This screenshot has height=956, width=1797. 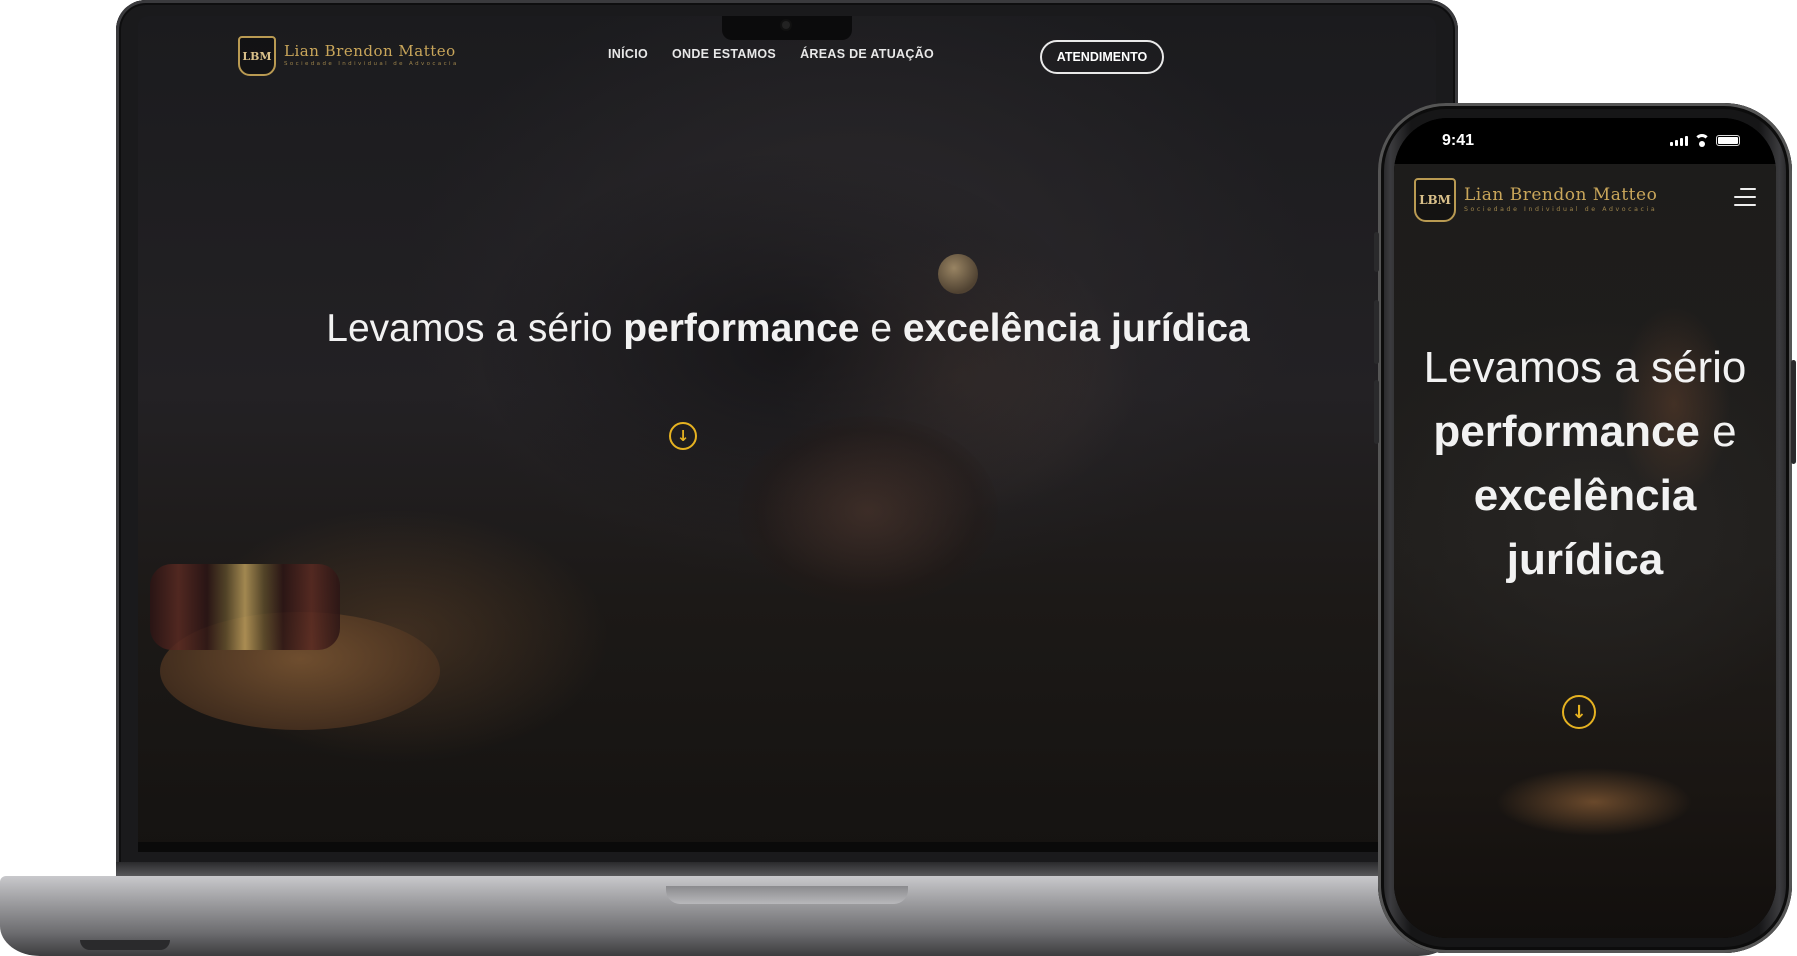 I want to click on laptop-opening-groove, so click(x=787, y=895).